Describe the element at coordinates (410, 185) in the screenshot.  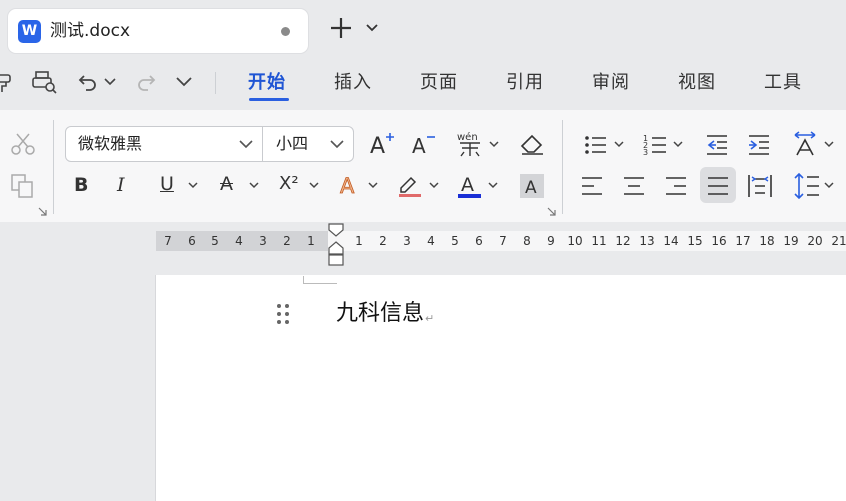
I see `highlight-icon` at that location.